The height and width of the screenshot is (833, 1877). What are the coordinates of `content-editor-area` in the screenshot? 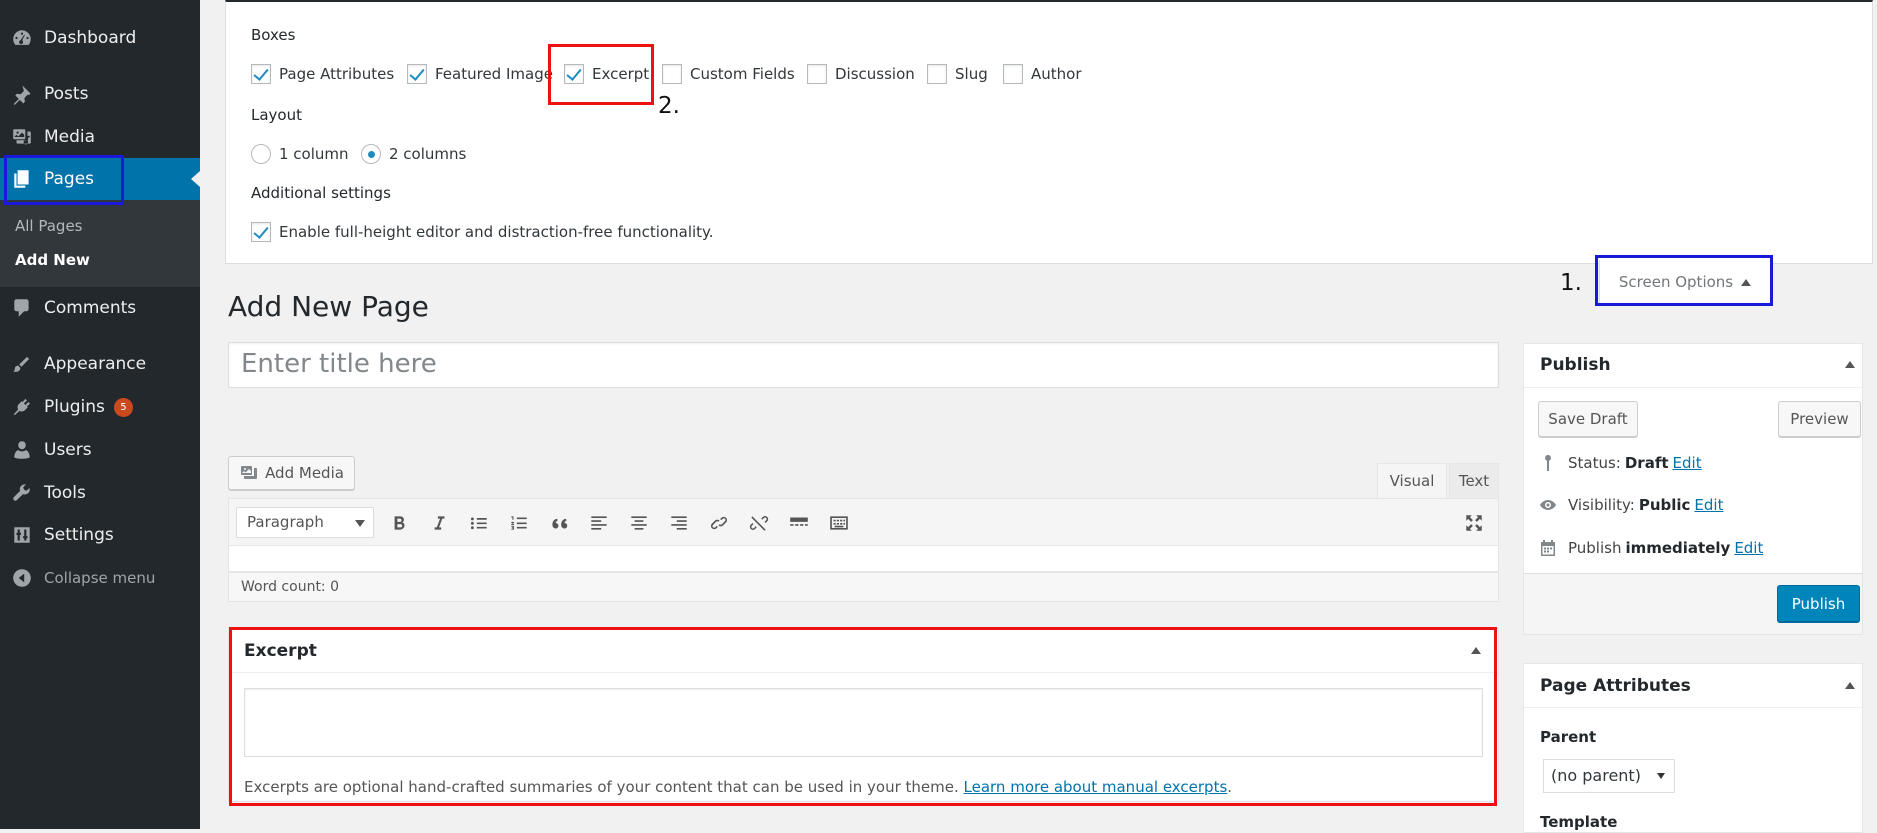 It's located at (863, 559).